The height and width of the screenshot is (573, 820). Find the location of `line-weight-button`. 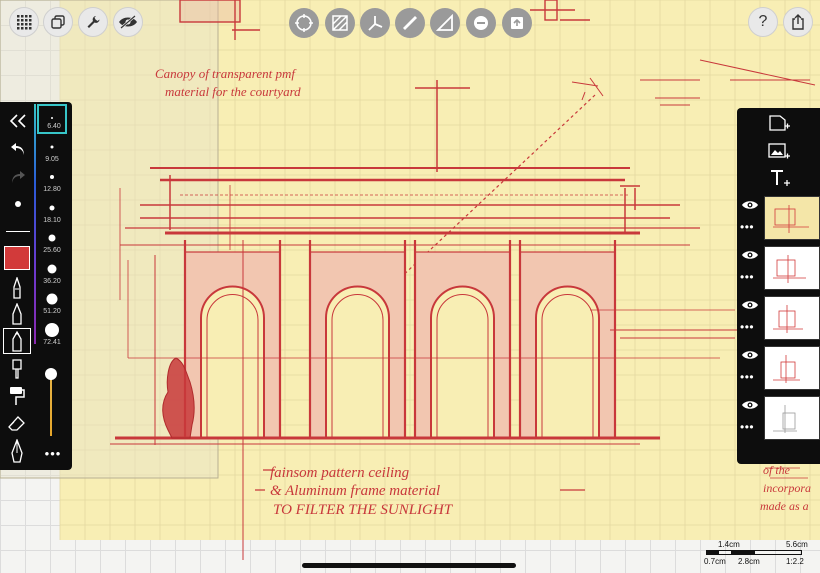

line-weight-button is located at coordinates (18, 231).